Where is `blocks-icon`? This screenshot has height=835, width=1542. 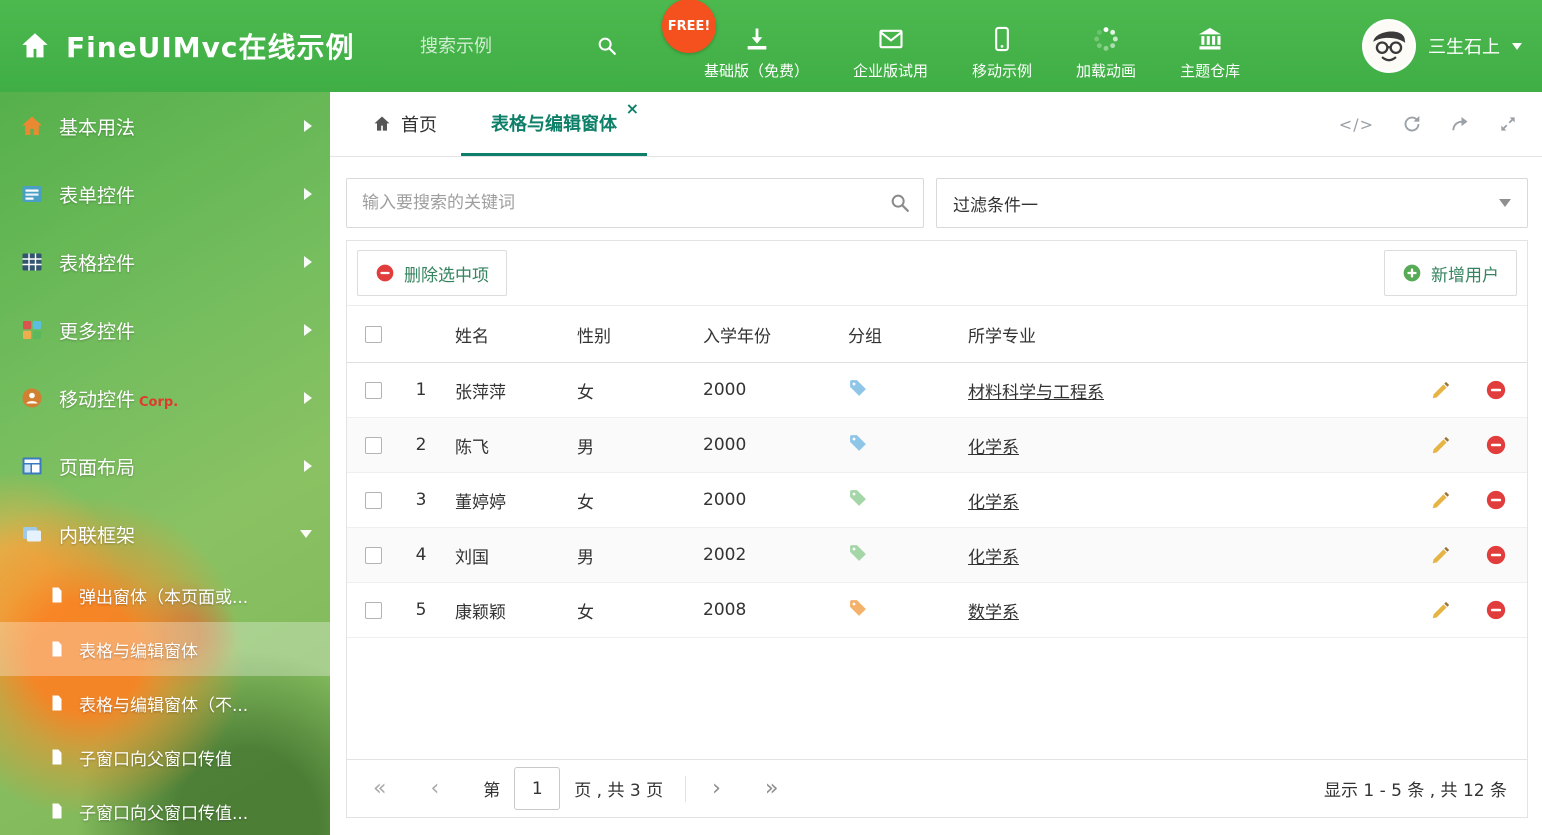
blocks-icon is located at coordinates (32, 330).